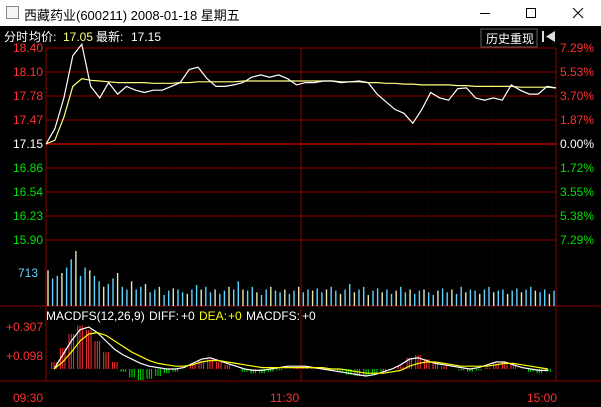 The width and height of the screenshot is (601, 407). What do you see at coordinates (235, 316) in the screenshot?
I see `macd-dea-value: +0` at bounding box center [235, 316].